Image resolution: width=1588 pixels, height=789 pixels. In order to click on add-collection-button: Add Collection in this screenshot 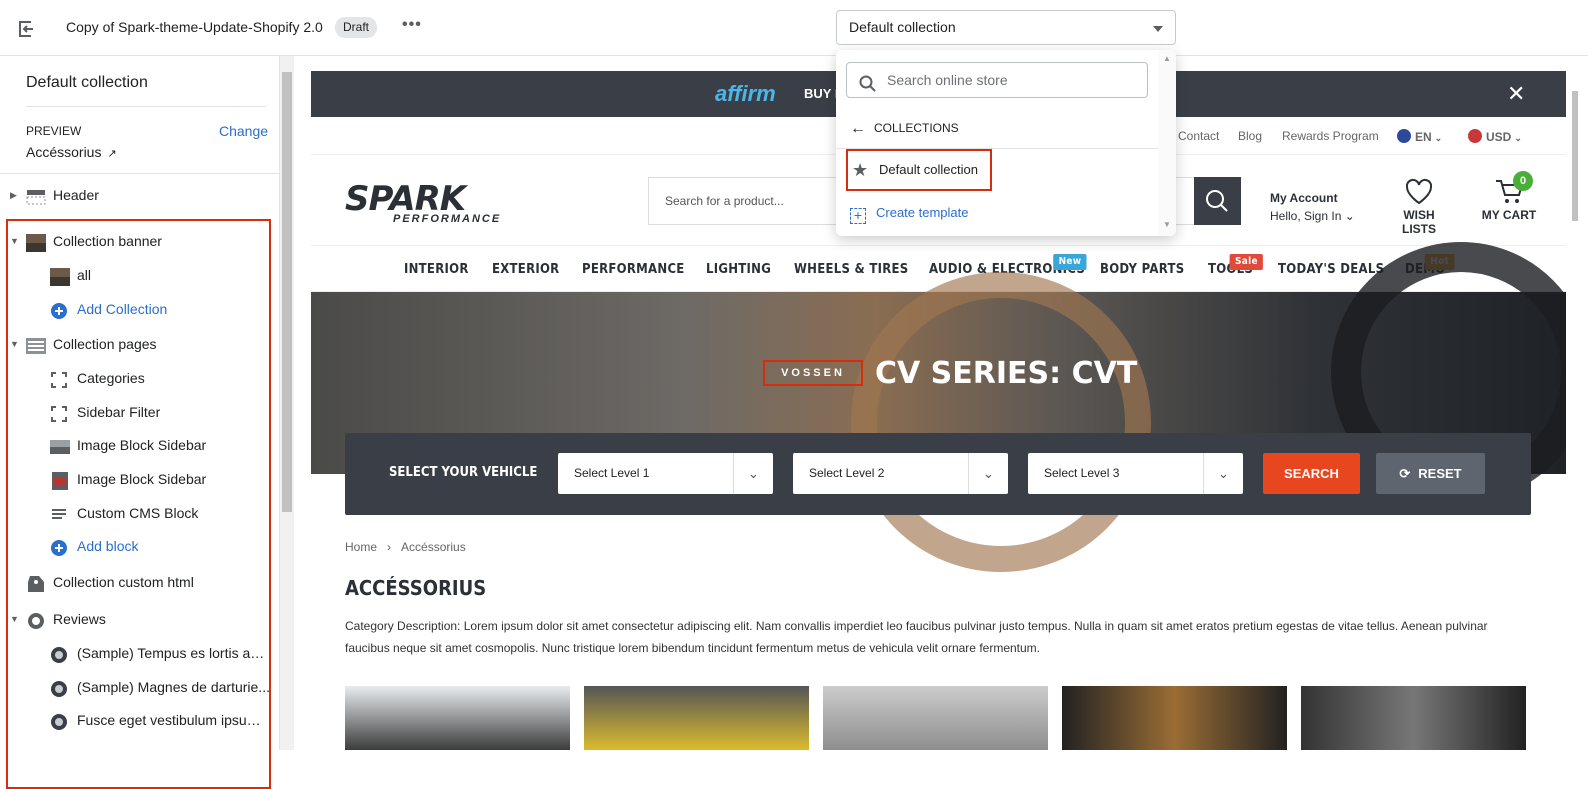, I will do `click(137, 309)`.